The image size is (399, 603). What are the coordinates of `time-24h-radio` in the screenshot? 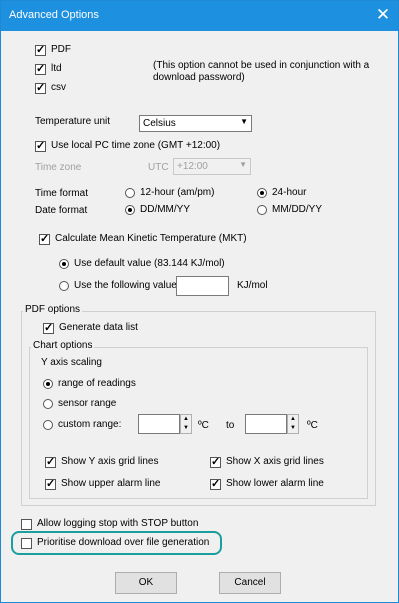 It's located at (262, 193).